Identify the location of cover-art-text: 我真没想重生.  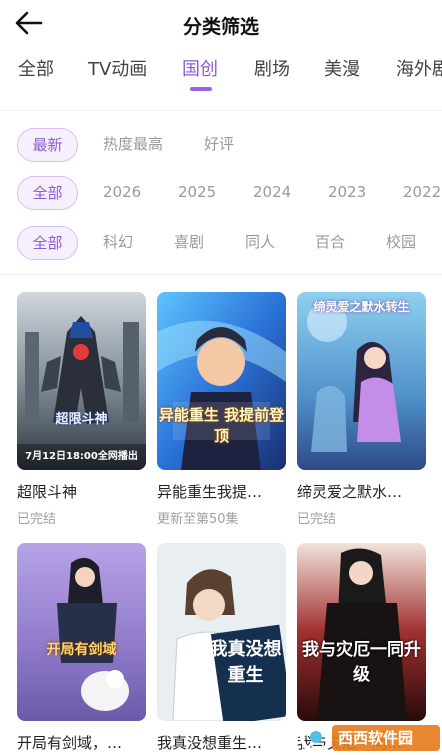
(245, 662).